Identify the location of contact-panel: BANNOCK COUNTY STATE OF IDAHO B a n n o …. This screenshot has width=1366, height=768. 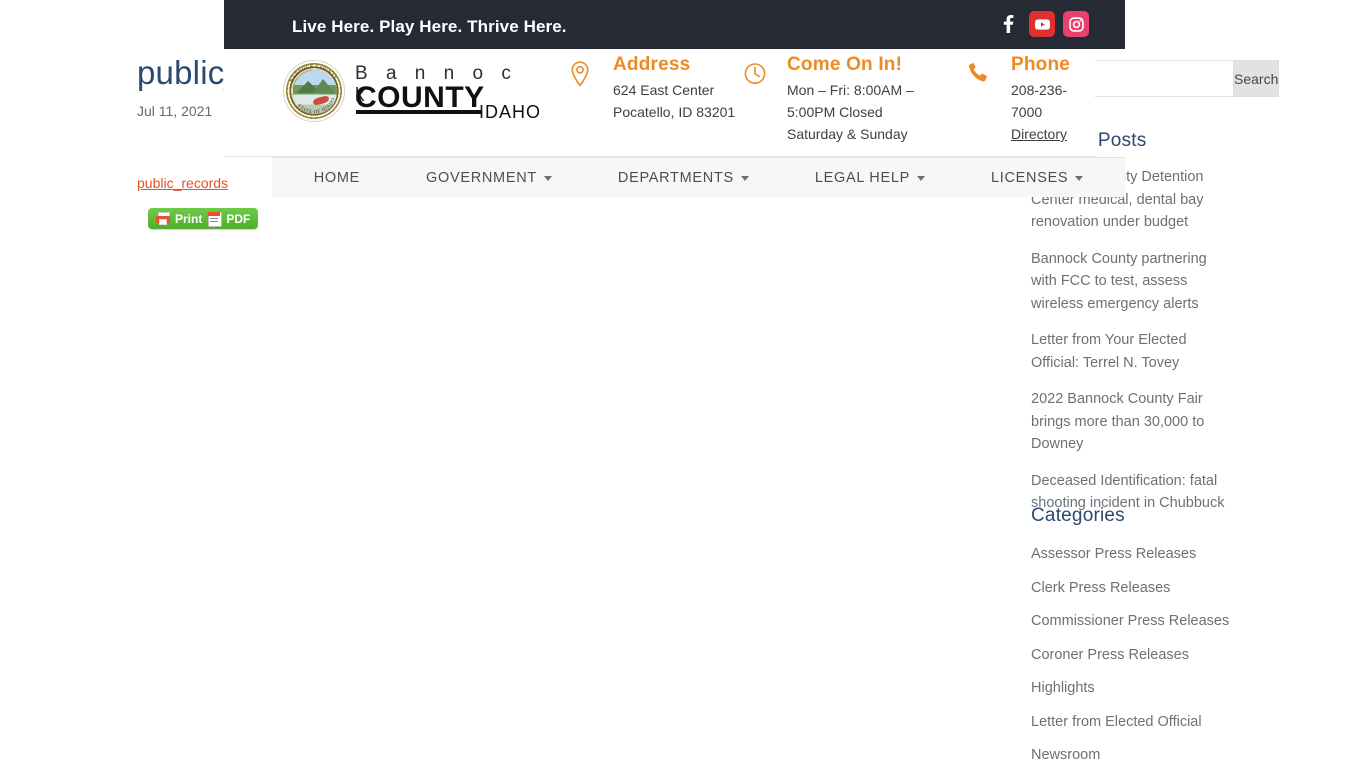
(659, 103).